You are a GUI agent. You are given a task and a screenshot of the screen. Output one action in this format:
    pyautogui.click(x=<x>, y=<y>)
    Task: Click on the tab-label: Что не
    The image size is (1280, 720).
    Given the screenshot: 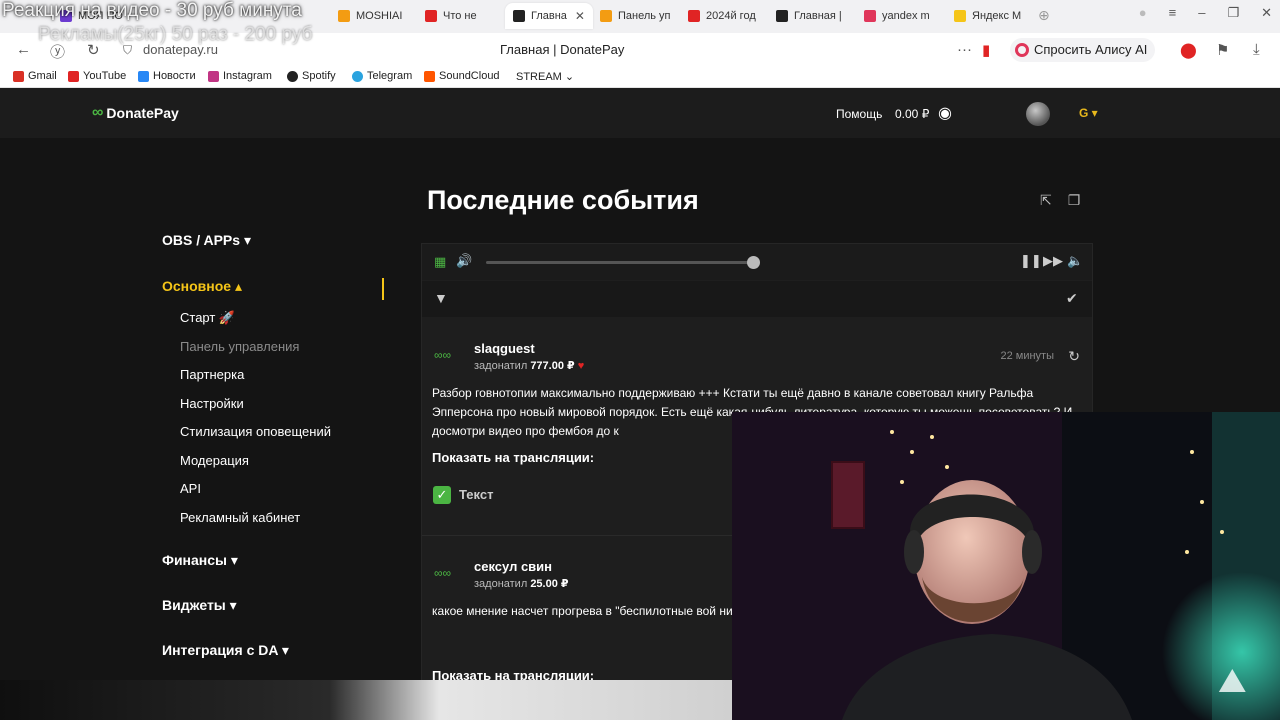 What is the action you would take?
    pyautogui.click(x=460, y=16)
    